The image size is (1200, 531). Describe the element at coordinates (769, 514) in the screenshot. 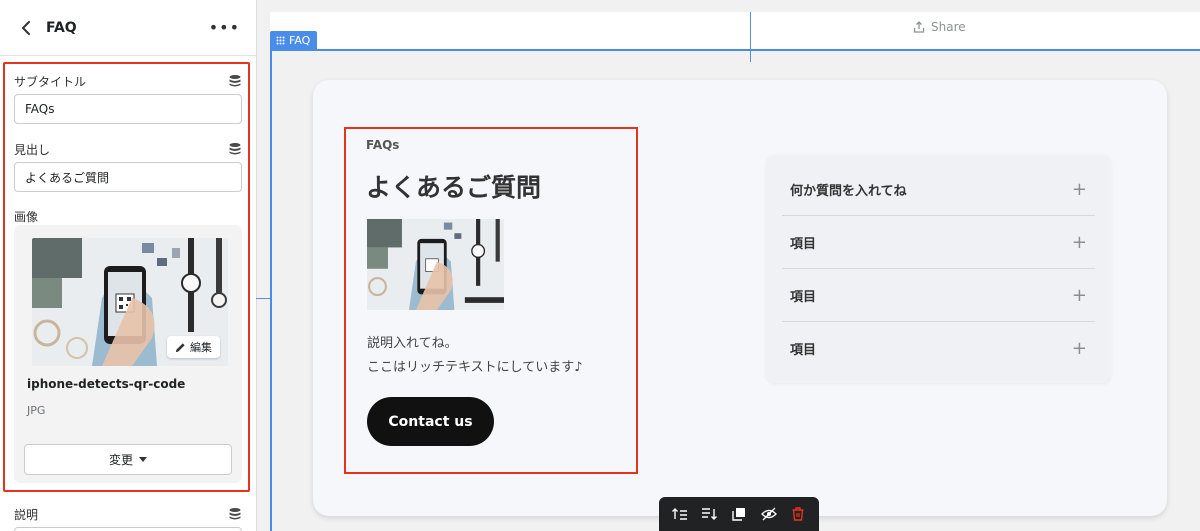

I see `hide-icon` at that location.